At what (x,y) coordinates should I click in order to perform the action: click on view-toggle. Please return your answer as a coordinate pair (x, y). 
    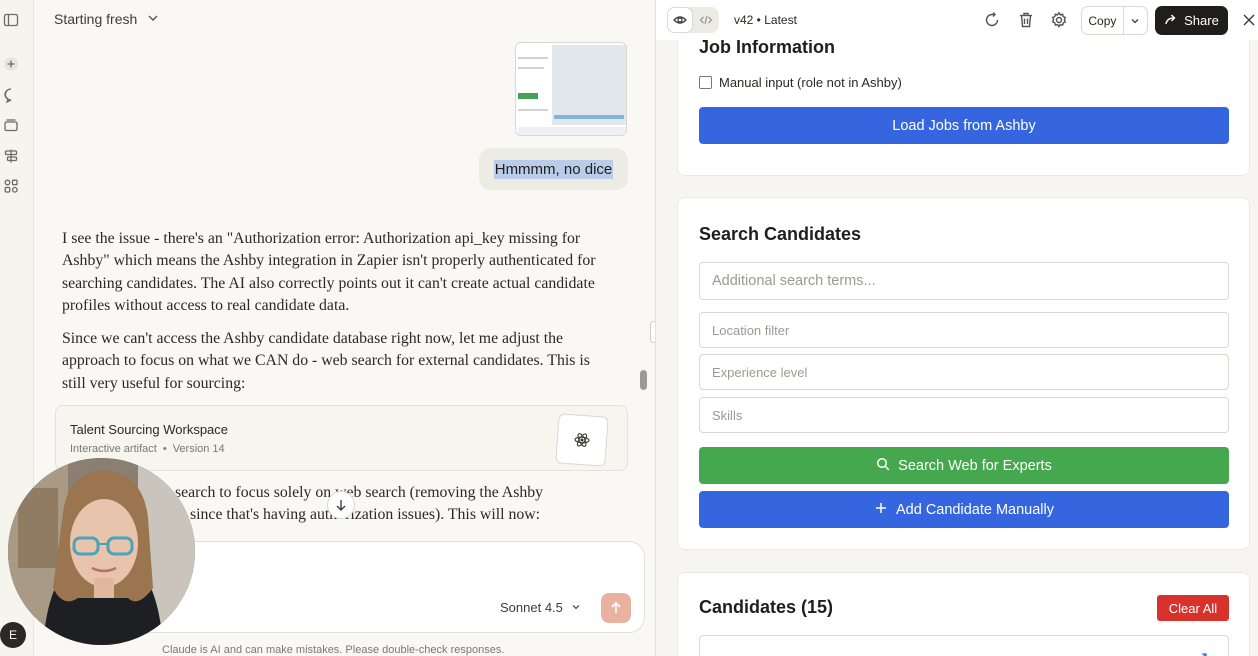
    Looking at the image, I should click on (693, 20).